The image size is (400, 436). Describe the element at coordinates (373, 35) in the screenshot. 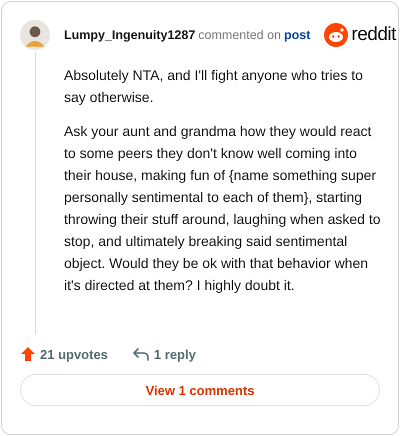

I see `brand-wordmark: reddit` at that location.